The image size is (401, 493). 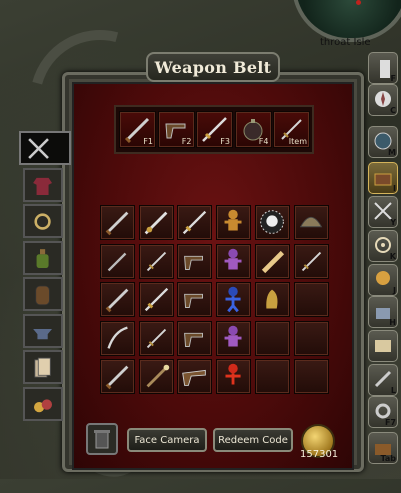 I want to click on window-title: Weapon Belt, so click(x=213, y=67).